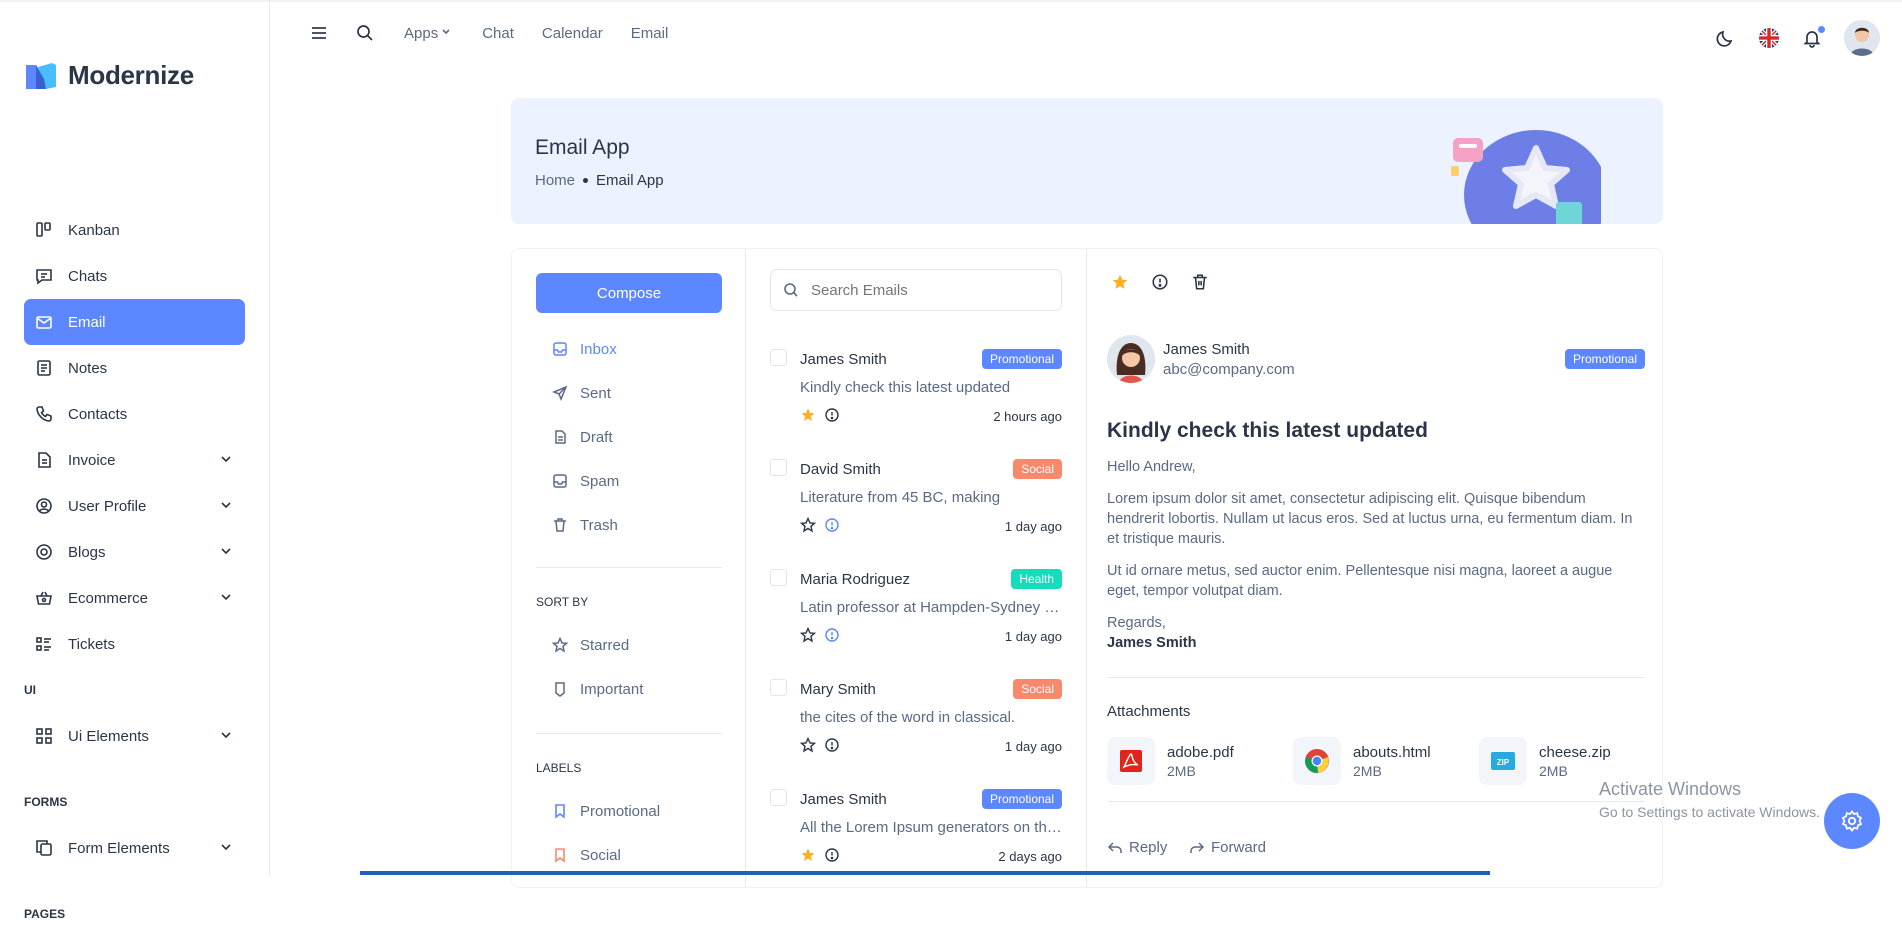 The width and height of the screenshot is (1902, 937). What do you see at coordinates (30, 690) in the screenshot?
I see `sidebar-section-ui: UI` at bounding box center [30, 690].